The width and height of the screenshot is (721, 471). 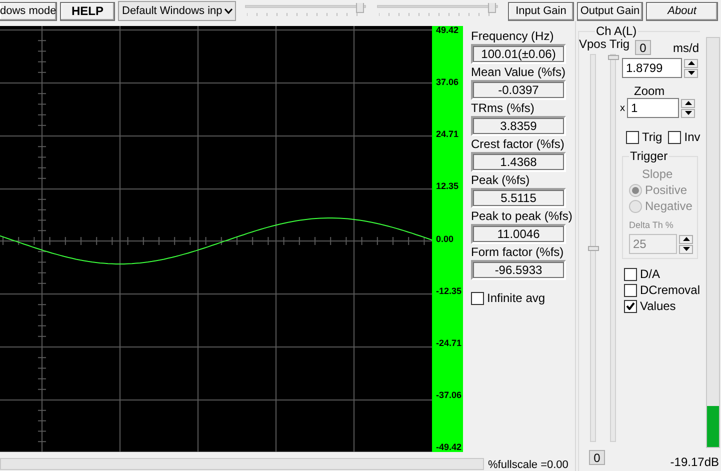 I want to click on measurement-value: 3.8359, so click(x=518, y=126).